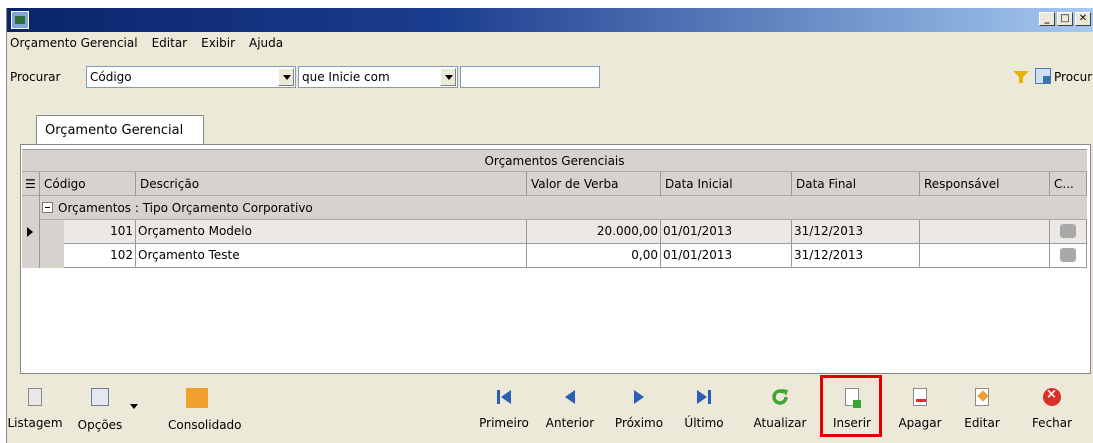 The height and width of the screenshot is (443, 1093). I want to click on consolidate-icon, so click(197, 398).